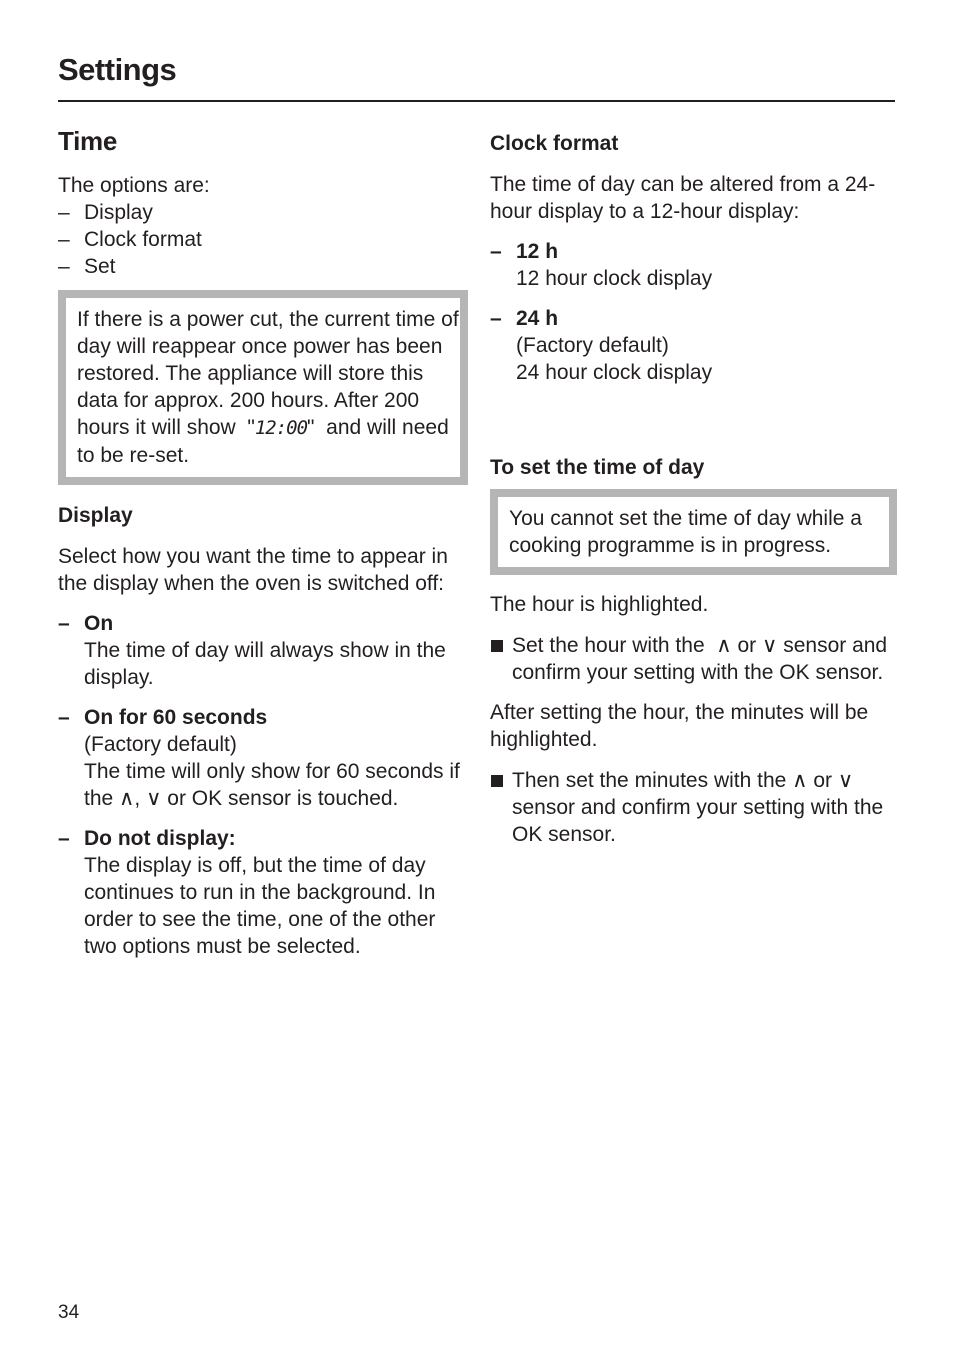 Image resolution: width=954 pixels, height=1352 pixels. What do you see at coordinates (537, 251) in the screenshot?
I see `option-label: 12 h` at bounding box center [537, 251].